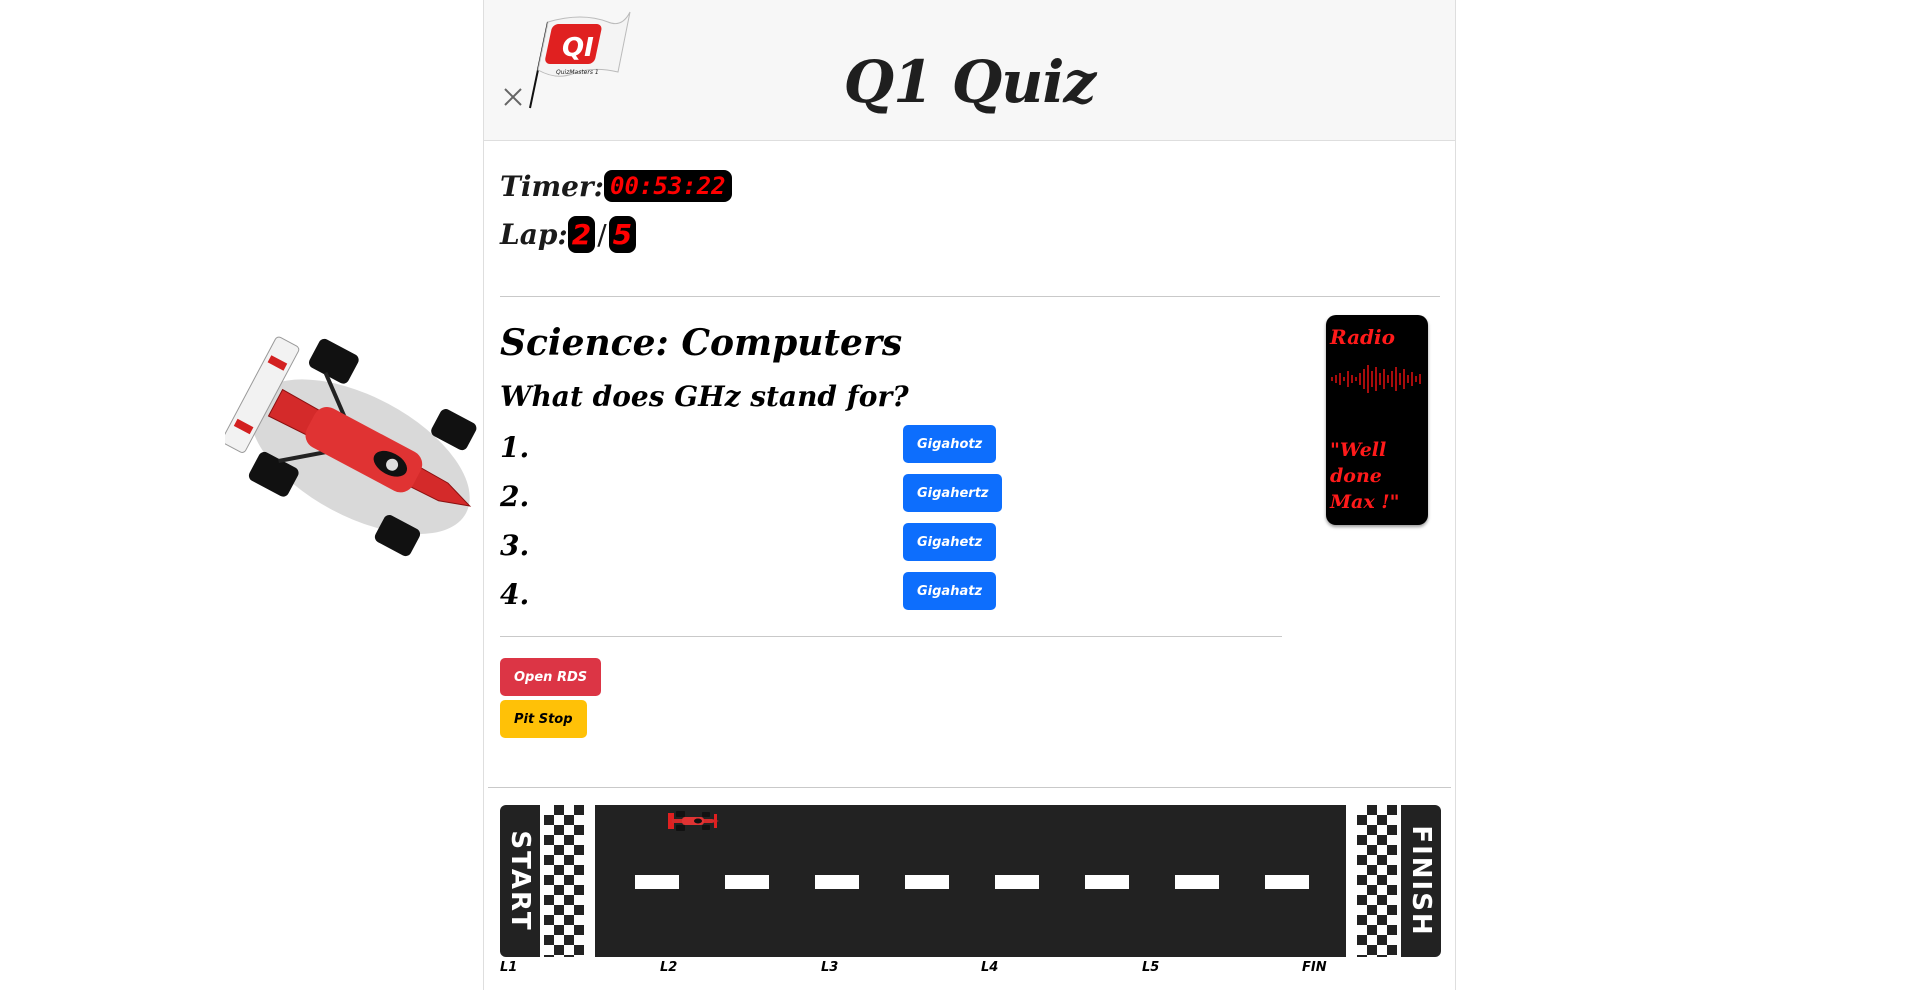 The width and height of the screenshot is (1917, 990). What do you see at coordinates (953, 493) in the screenshot?
I see `answer-button-2: Gigahertz` at bounding box center [953, 493].